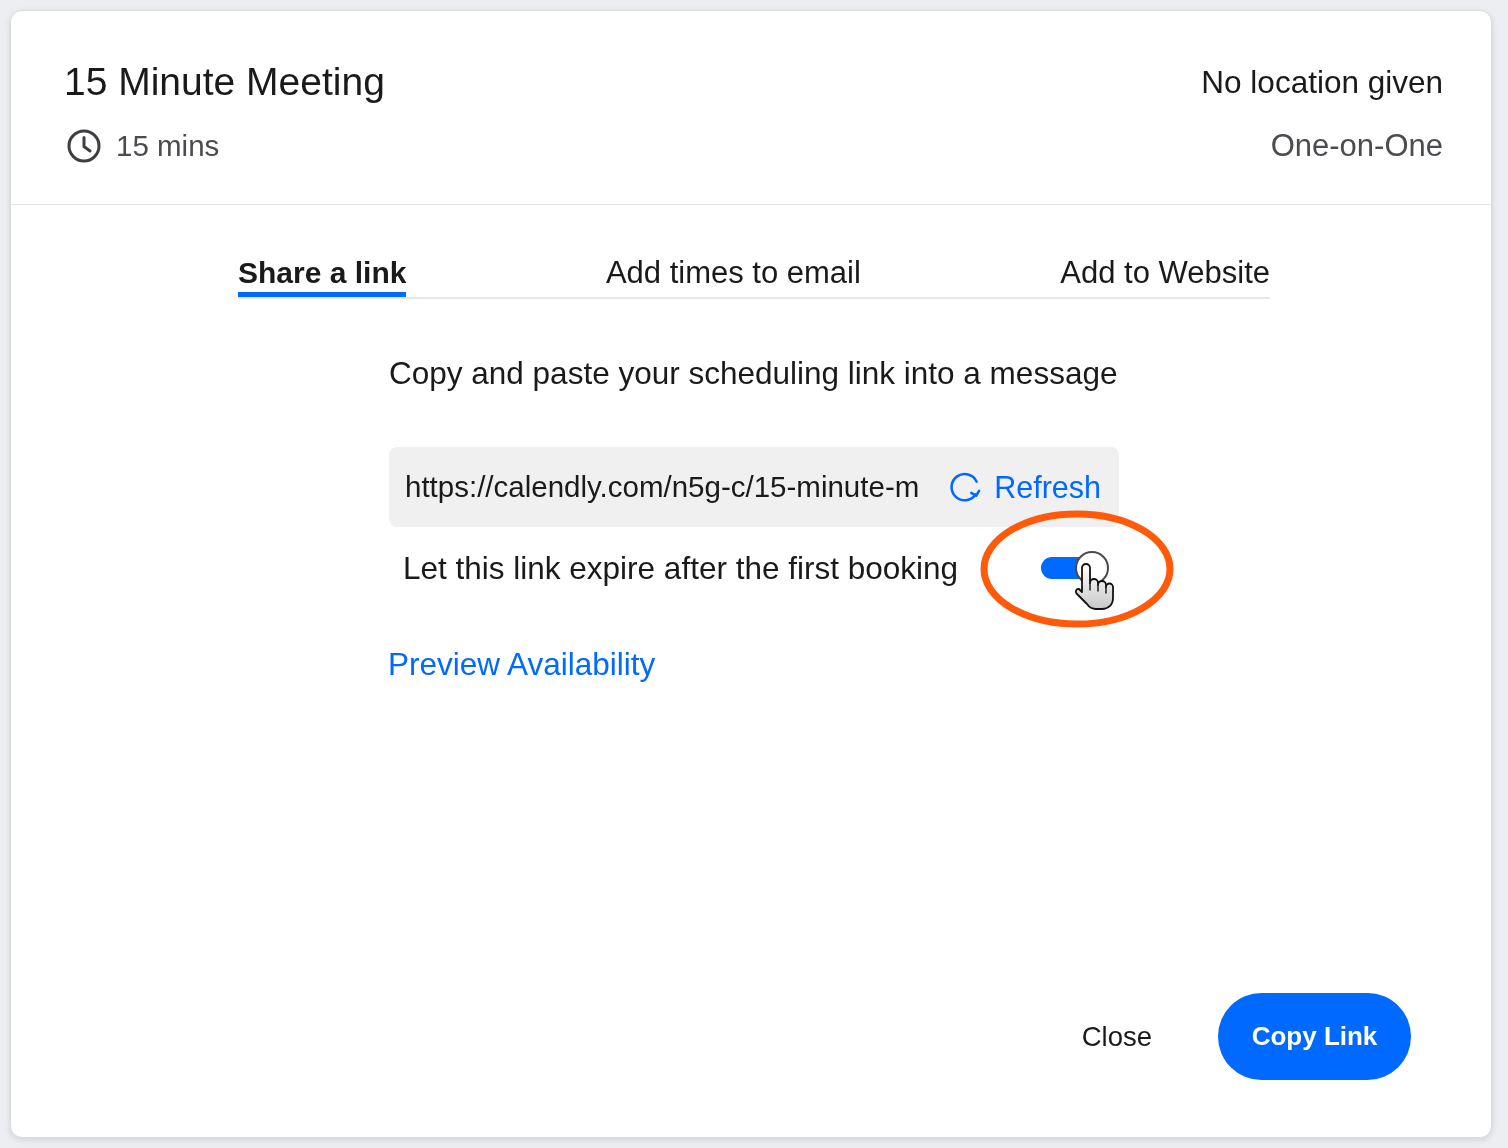 This screenshot has width=1508, height=1148. Describe the element at coordinates (1095, 587) in the screenshot. I see `hand-cursor-icon` at that location.